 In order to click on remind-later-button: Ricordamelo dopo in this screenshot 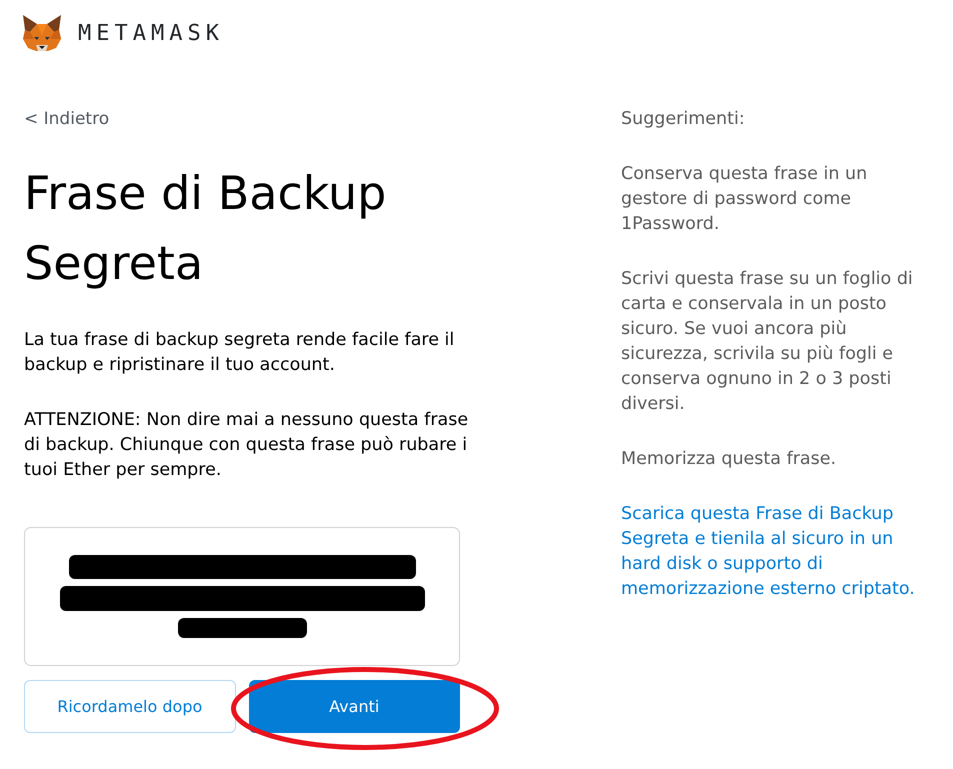, I will do `click(130, 706)`.